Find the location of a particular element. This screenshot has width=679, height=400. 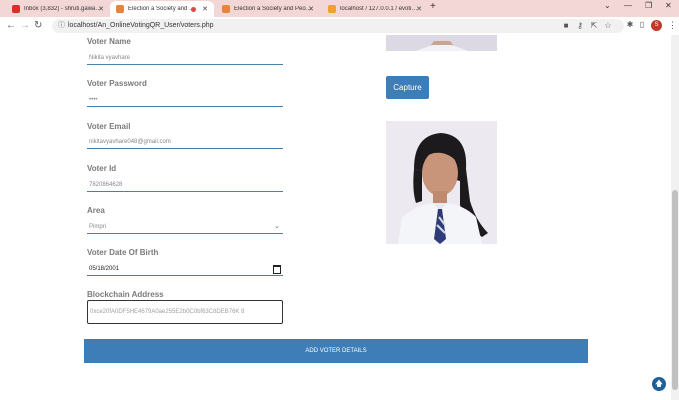

chevron-down-icon: ⌄ is located at coordinates (277, 226).